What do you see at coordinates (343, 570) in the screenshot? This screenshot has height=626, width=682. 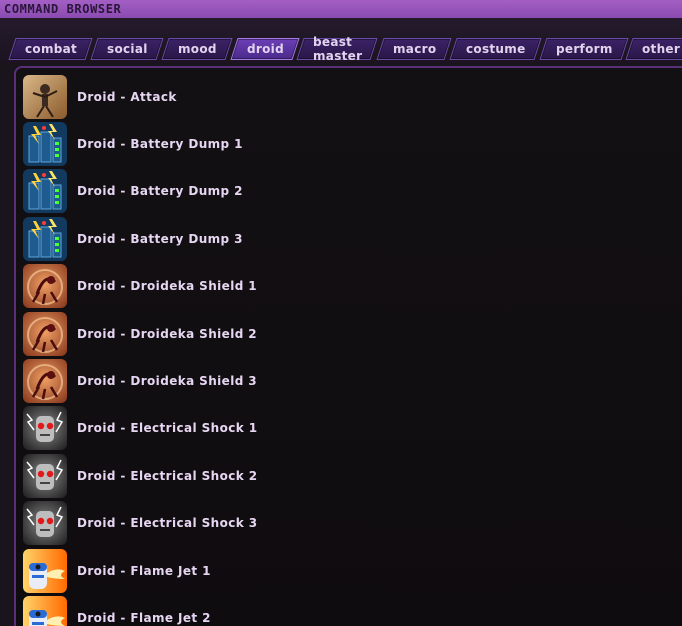 I see `command-item: Droid - Flame Jet 1` at bounding box center [343, 570].